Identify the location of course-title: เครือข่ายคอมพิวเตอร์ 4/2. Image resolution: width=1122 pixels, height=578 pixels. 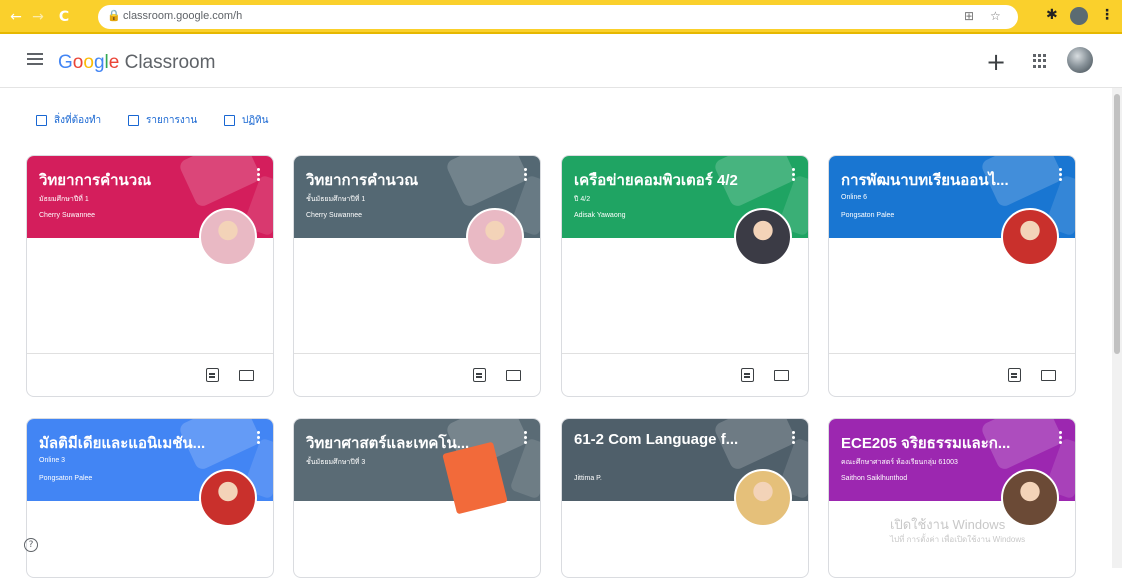
(656, 180).